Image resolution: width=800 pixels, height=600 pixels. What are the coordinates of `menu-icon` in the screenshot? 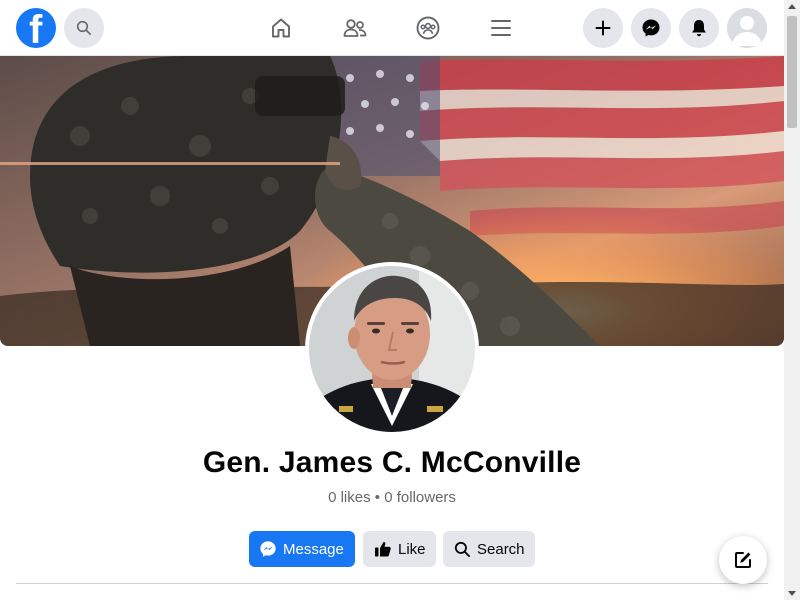 It's located at (501, 28).